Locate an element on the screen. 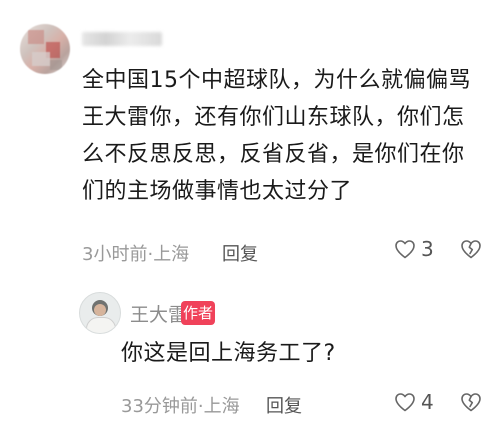 Image resolution: width=500 pixels, height=440 pixels. reply-reply-button: 回复 is located at coordinates (284, 405).